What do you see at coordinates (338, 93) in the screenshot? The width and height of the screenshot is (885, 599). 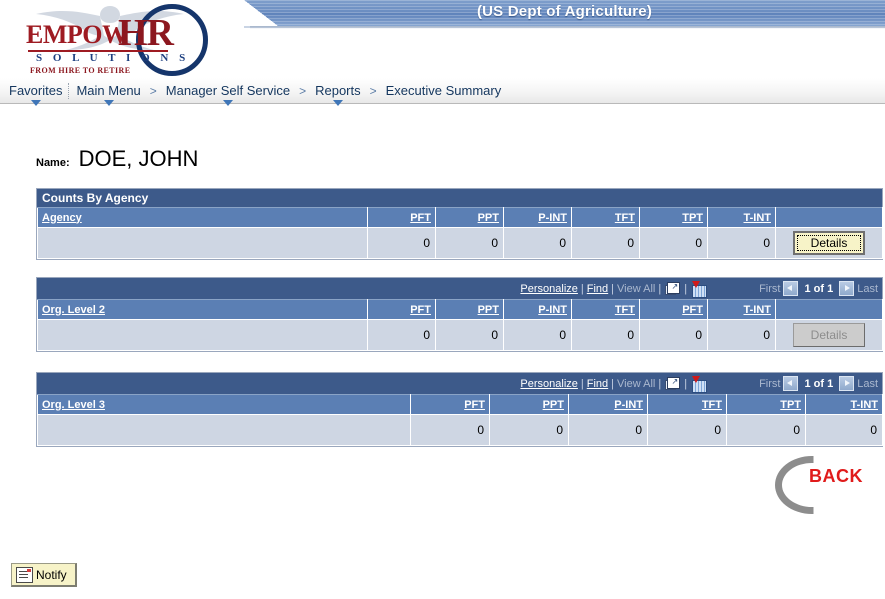 I see `breadcrumb-item-reports: Reports` at bounding box center [338, 93].